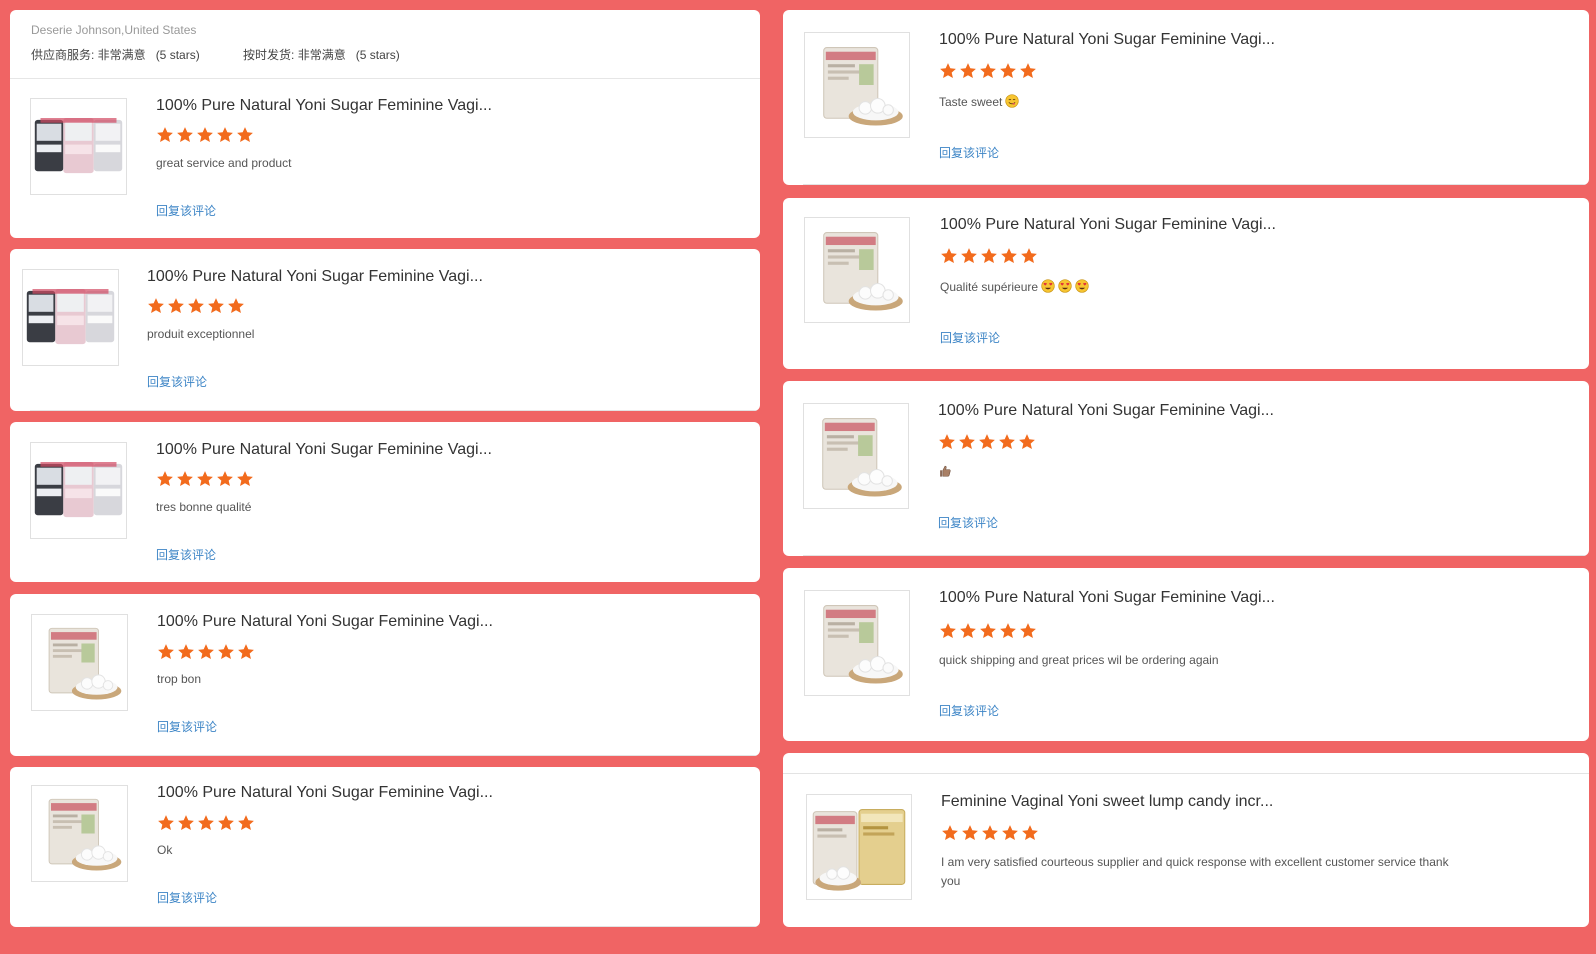 The image size is (1596, 954). What do you see at coordinates (979, 101) in the screenshot?
I see `review-comment: Taste sweet` at bounding box center [979, 101].